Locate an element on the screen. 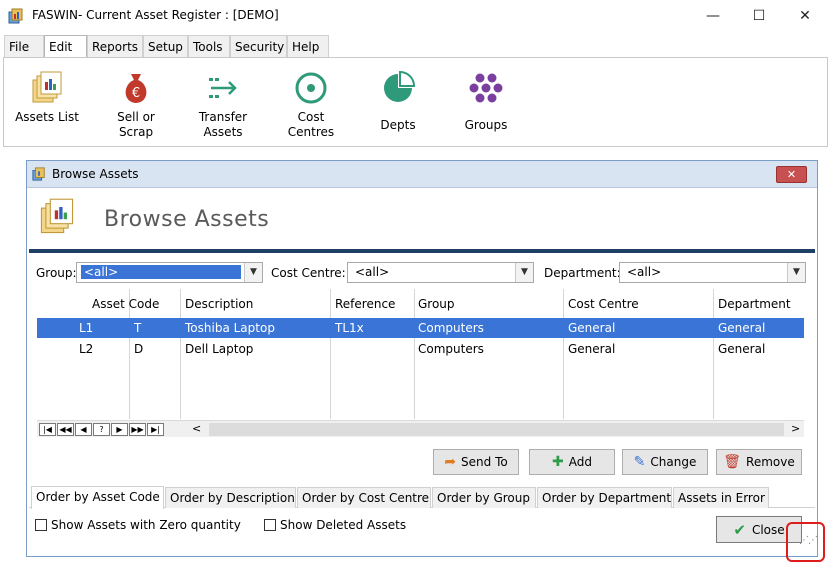 Image resolution: width=833 pixels, height=573 pixels. group-filter-select: <all> ▼ is located at coordinates (169, 272).